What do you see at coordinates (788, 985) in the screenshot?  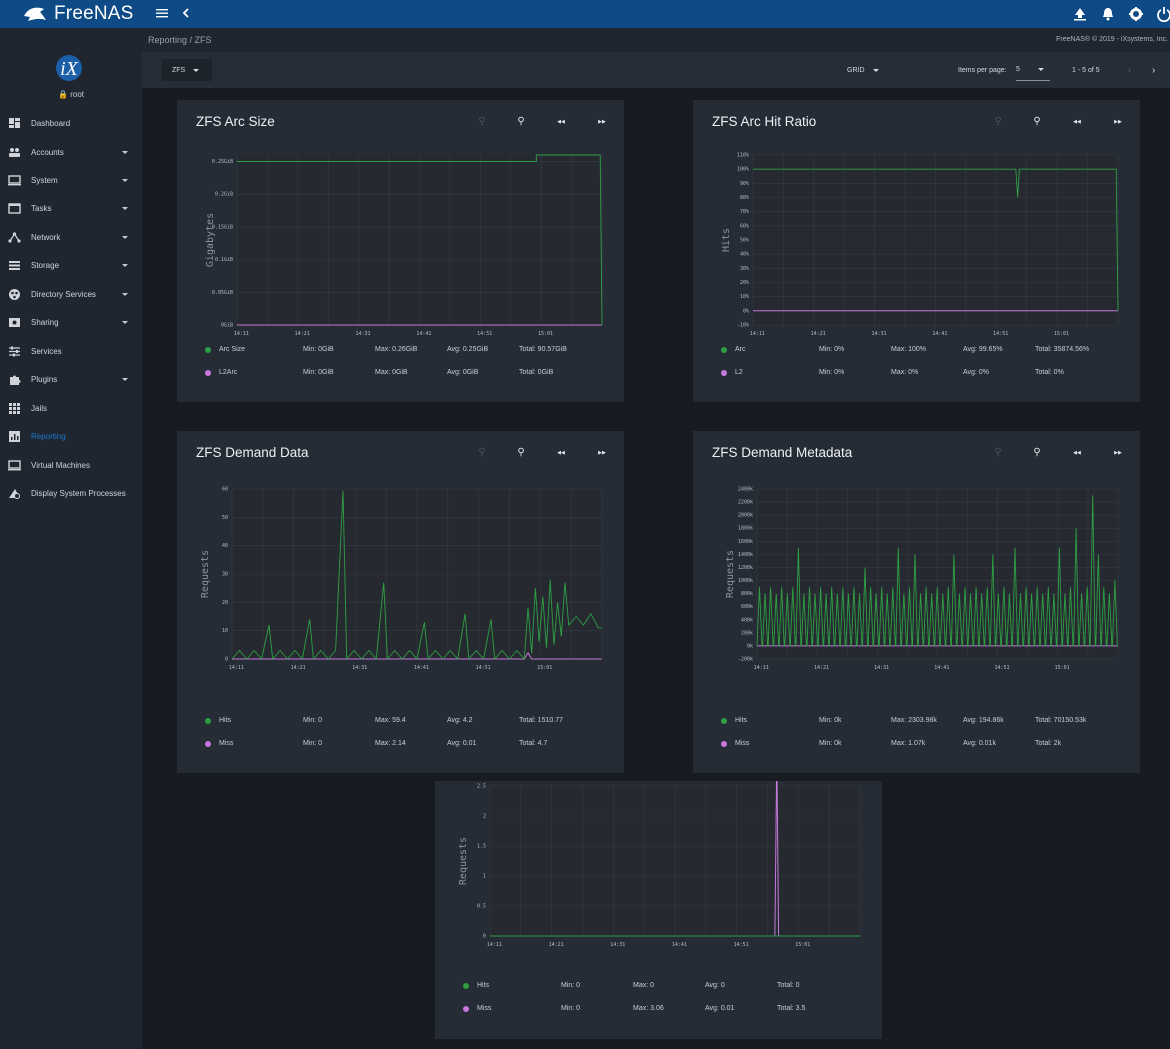 I see `legend-total: Total: 0` at bounding box center [788, 985].